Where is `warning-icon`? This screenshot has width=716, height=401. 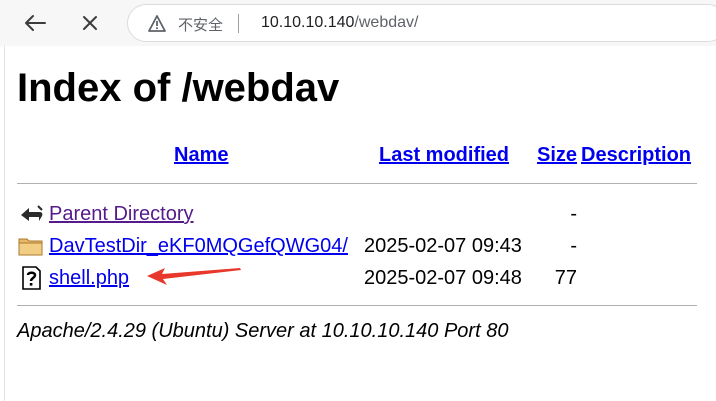 warning-icon is located at coordinates (157, 26).